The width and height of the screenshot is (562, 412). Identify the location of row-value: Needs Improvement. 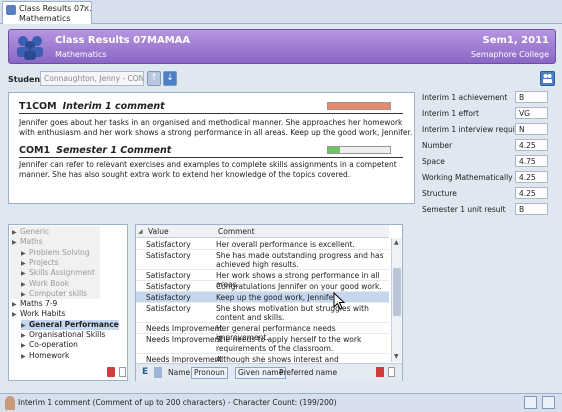
(184, 339).